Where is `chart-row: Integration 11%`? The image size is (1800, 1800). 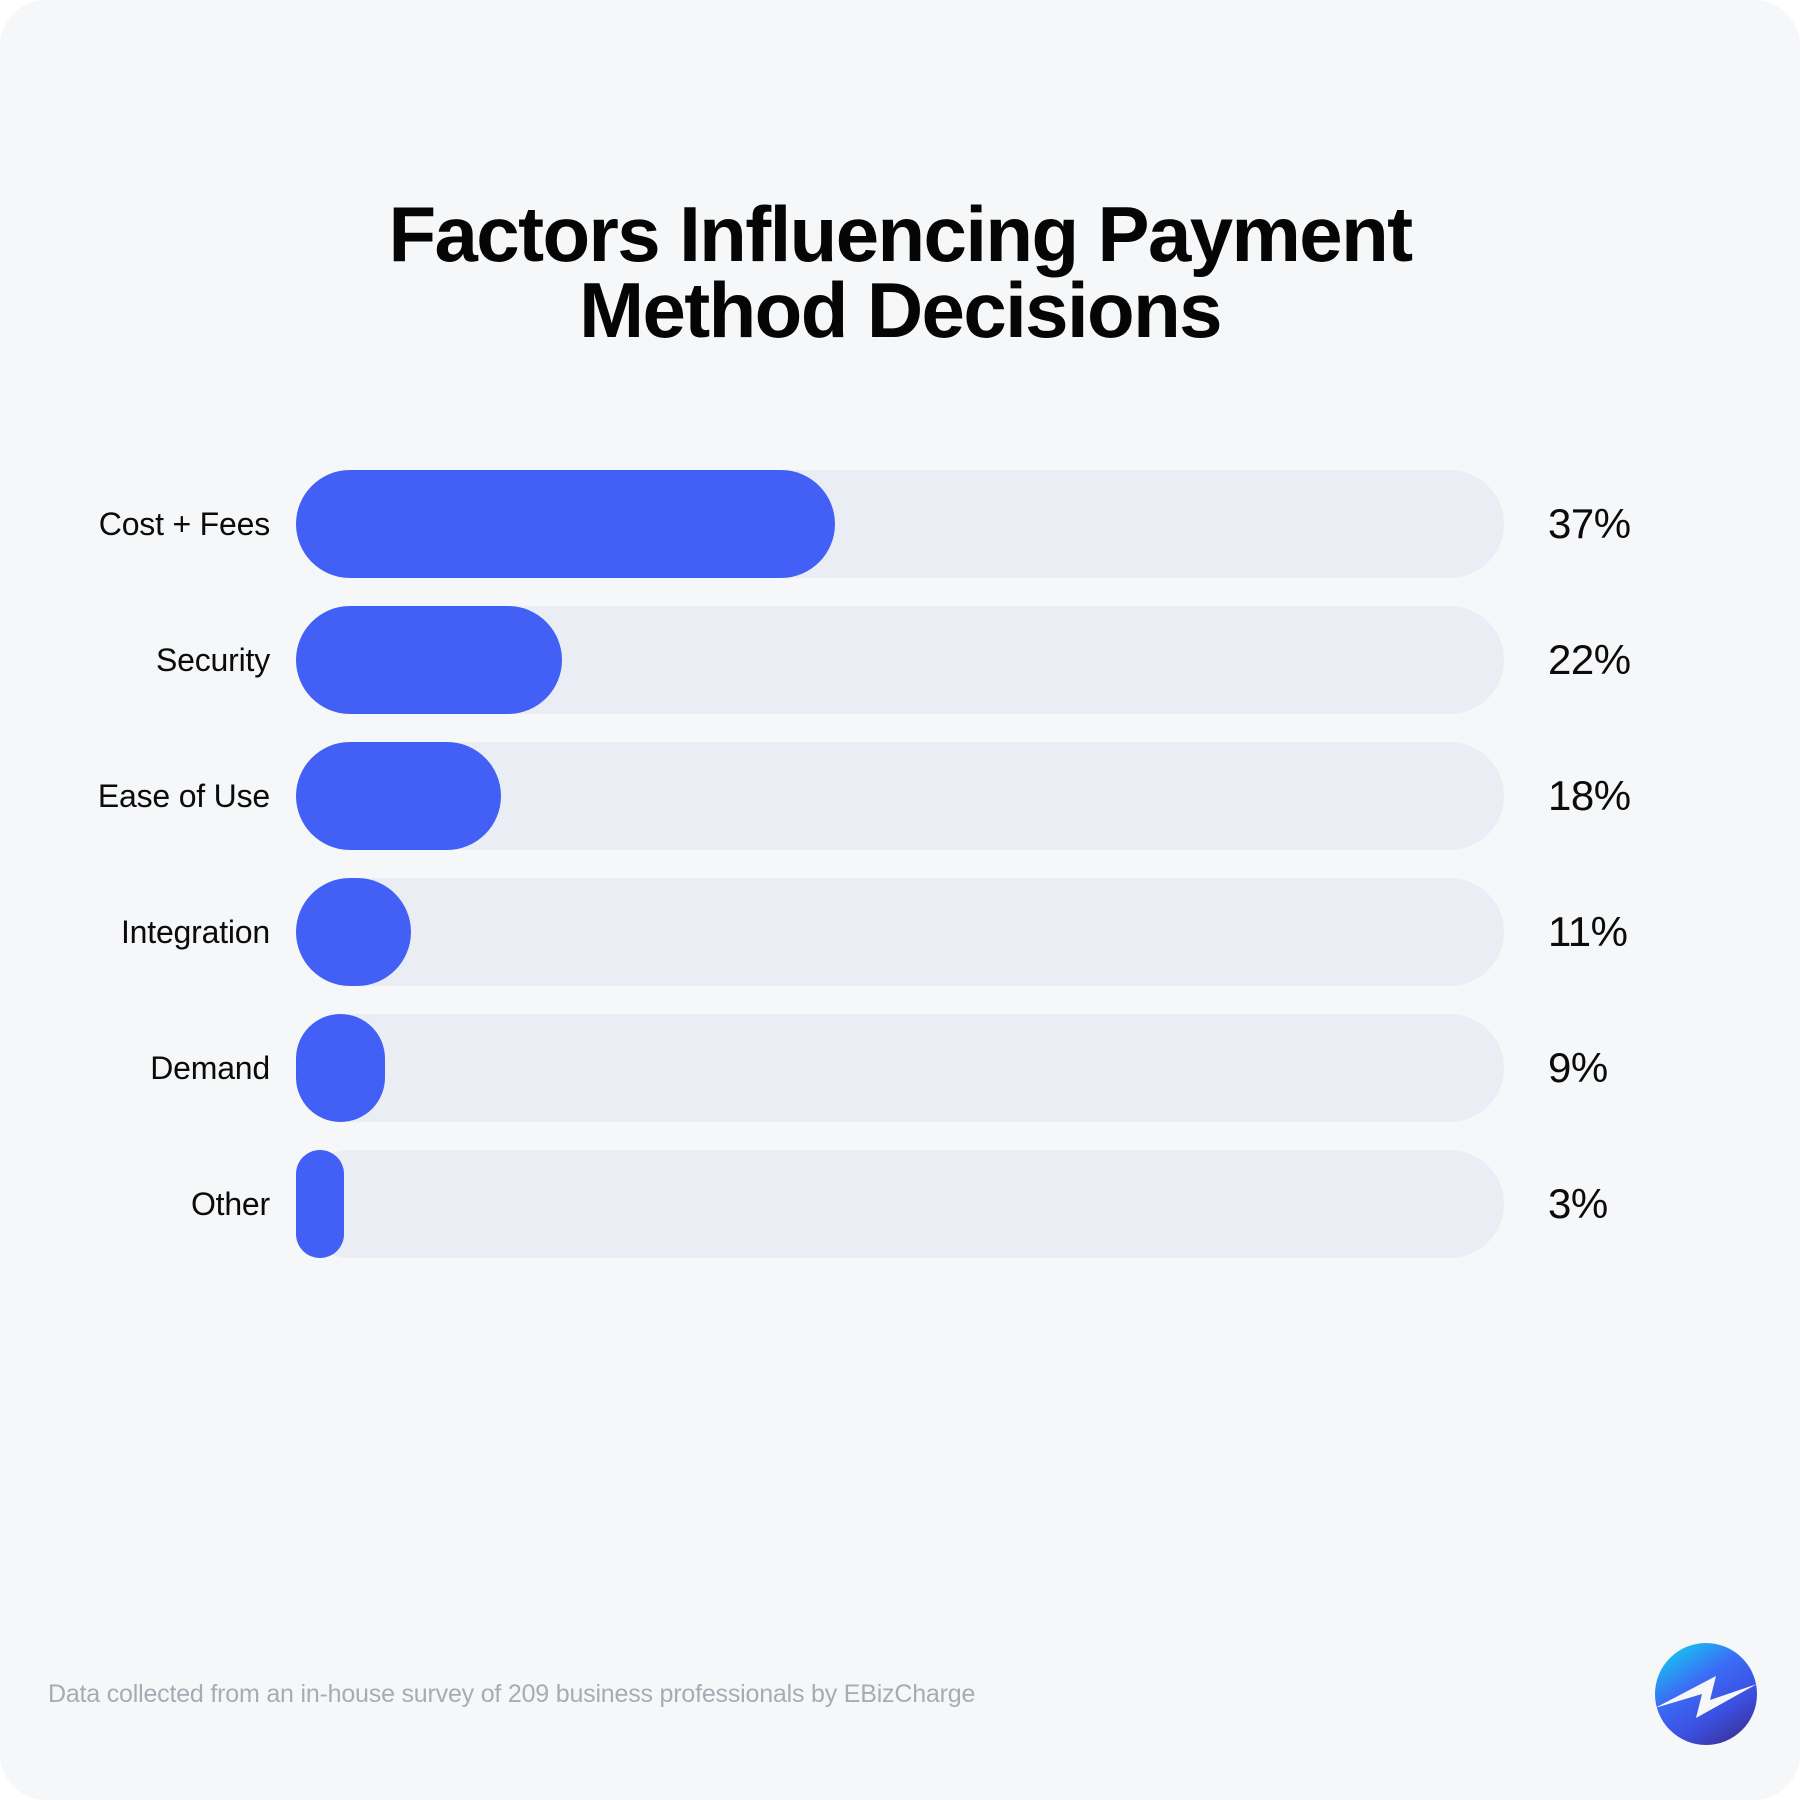
chart-row: Integration 11% is located at coordinates (900, 932).